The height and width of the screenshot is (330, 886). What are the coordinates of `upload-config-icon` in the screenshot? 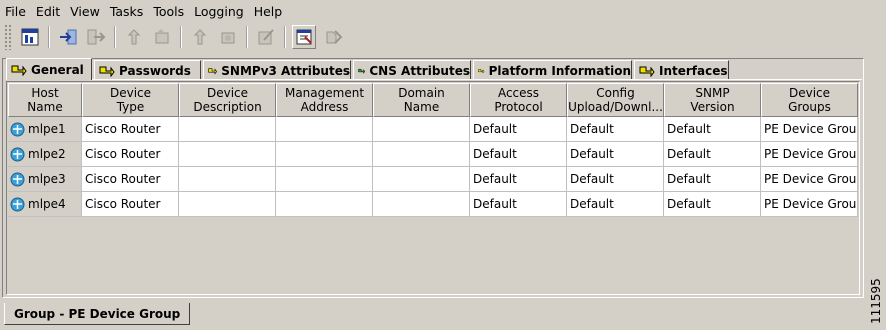 It's located at (162, 36).